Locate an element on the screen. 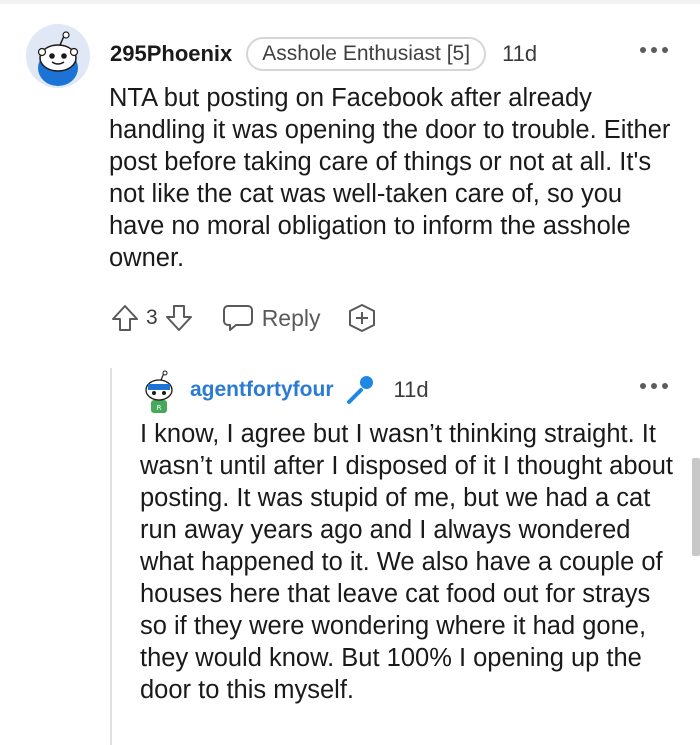 The width and height of the screenshot is (700, 745). upvote-icon is located at coordinates (125, 318).